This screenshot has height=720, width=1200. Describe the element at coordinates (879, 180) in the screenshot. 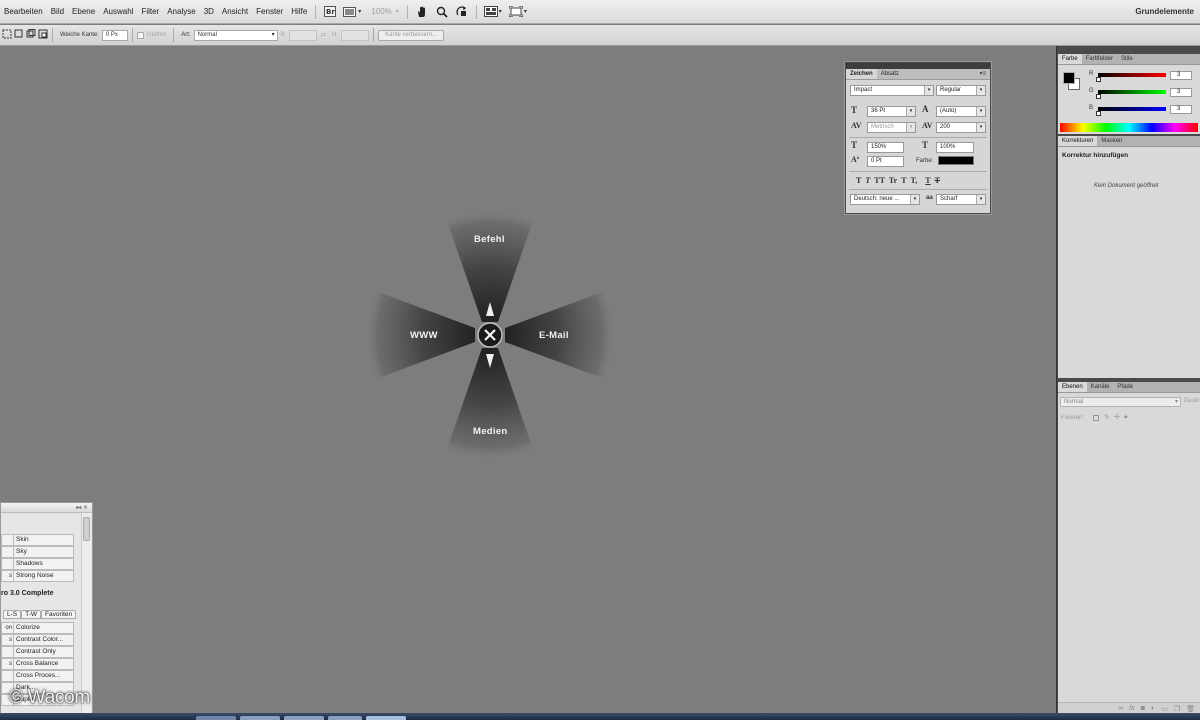

I see `all-caps-button: TT` at that location.